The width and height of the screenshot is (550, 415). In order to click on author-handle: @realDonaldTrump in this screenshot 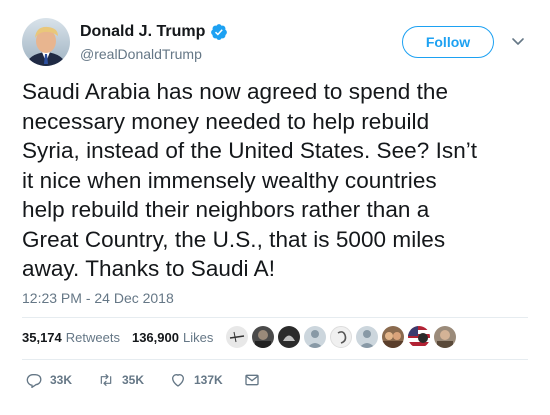, I will do `click(141, 54)`.